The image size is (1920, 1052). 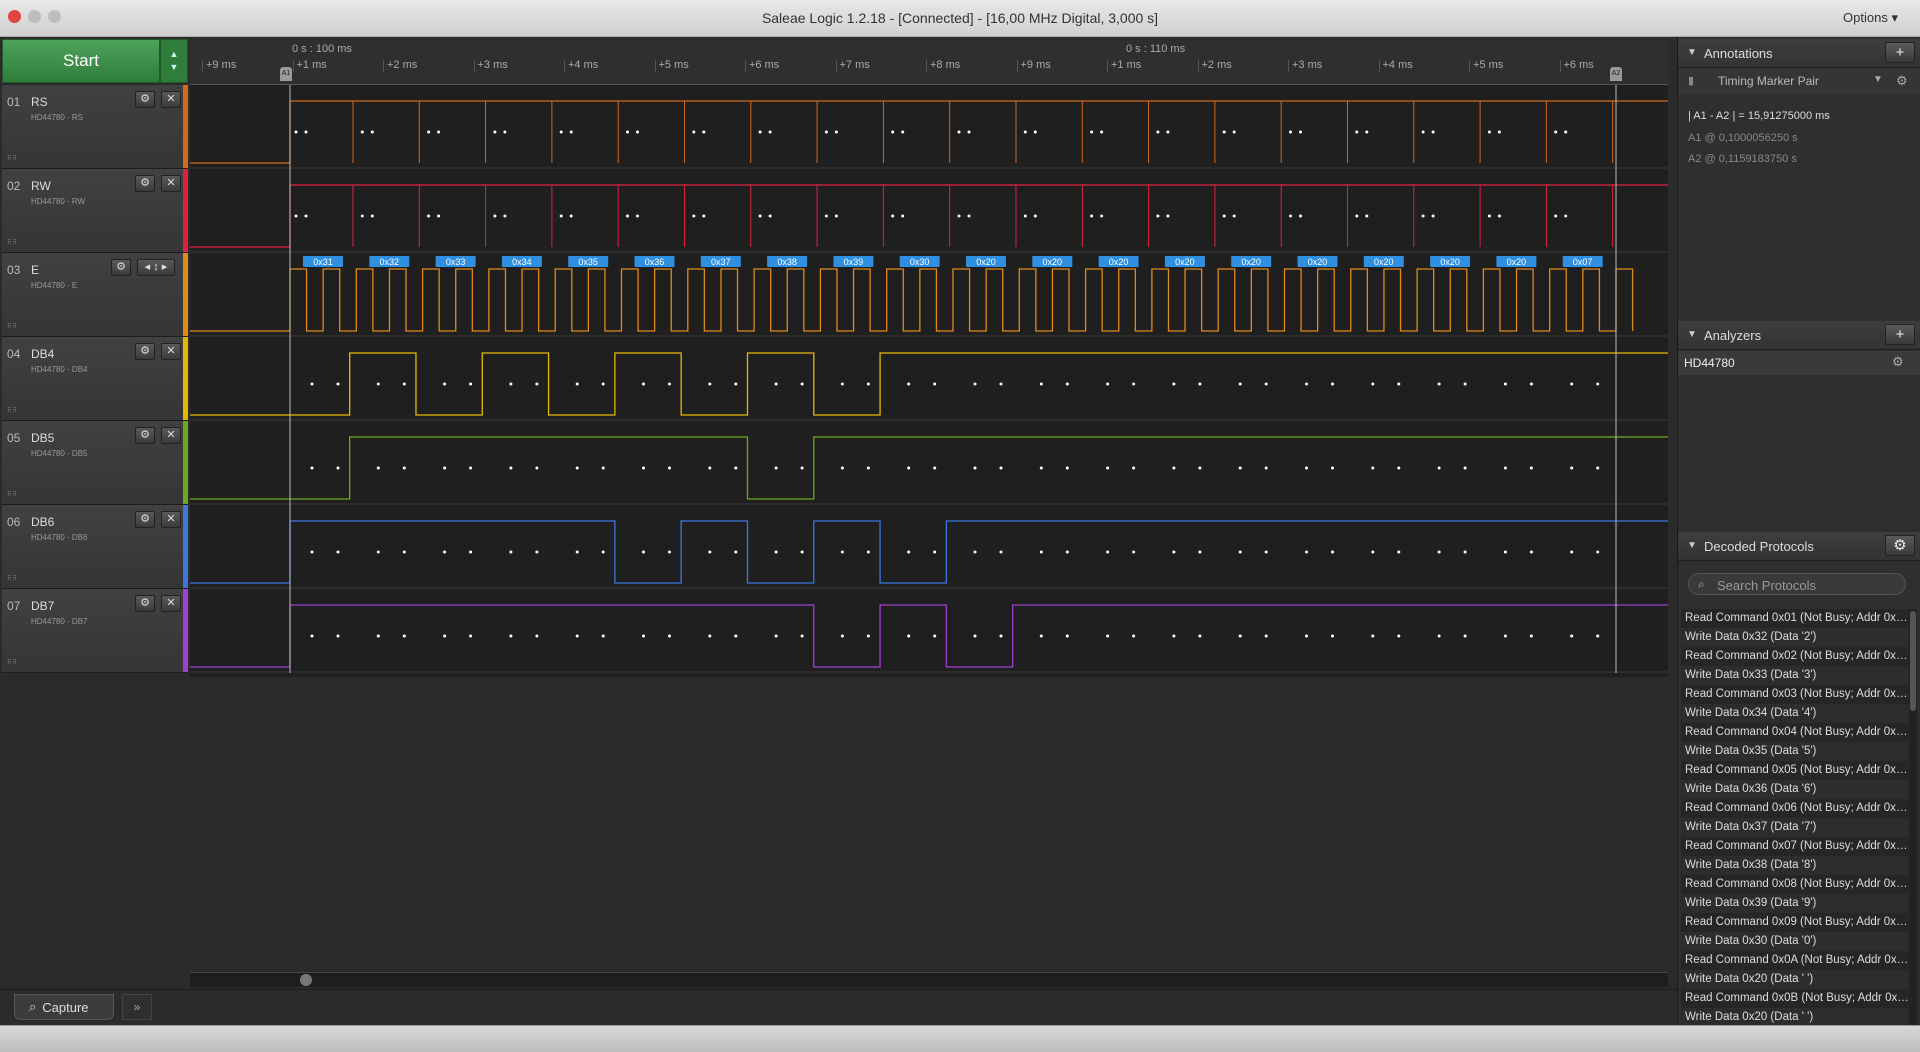 I want to click on protocol-bubble: 0x31, so click(x=323, y=261).